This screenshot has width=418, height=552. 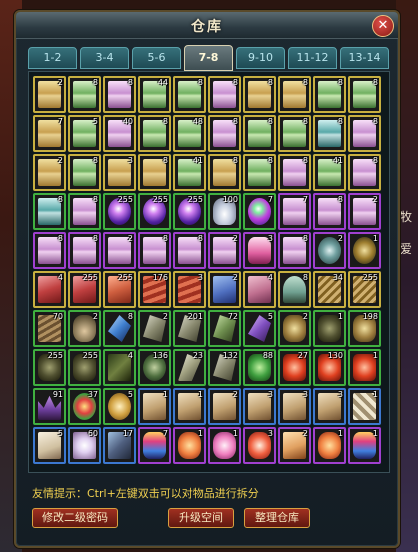 I want to click on item-slot: 40, so click(x=119, y=133).